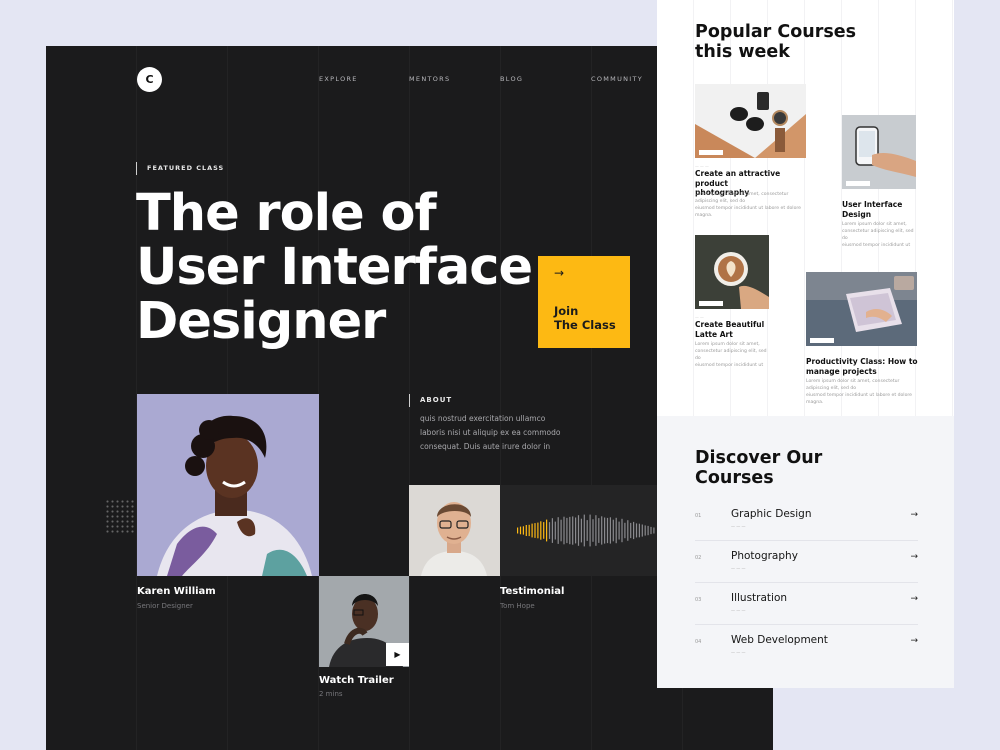 This screenshot has height=750, width=1000. I want to click on course-image-ui-design, so click(879, 152).